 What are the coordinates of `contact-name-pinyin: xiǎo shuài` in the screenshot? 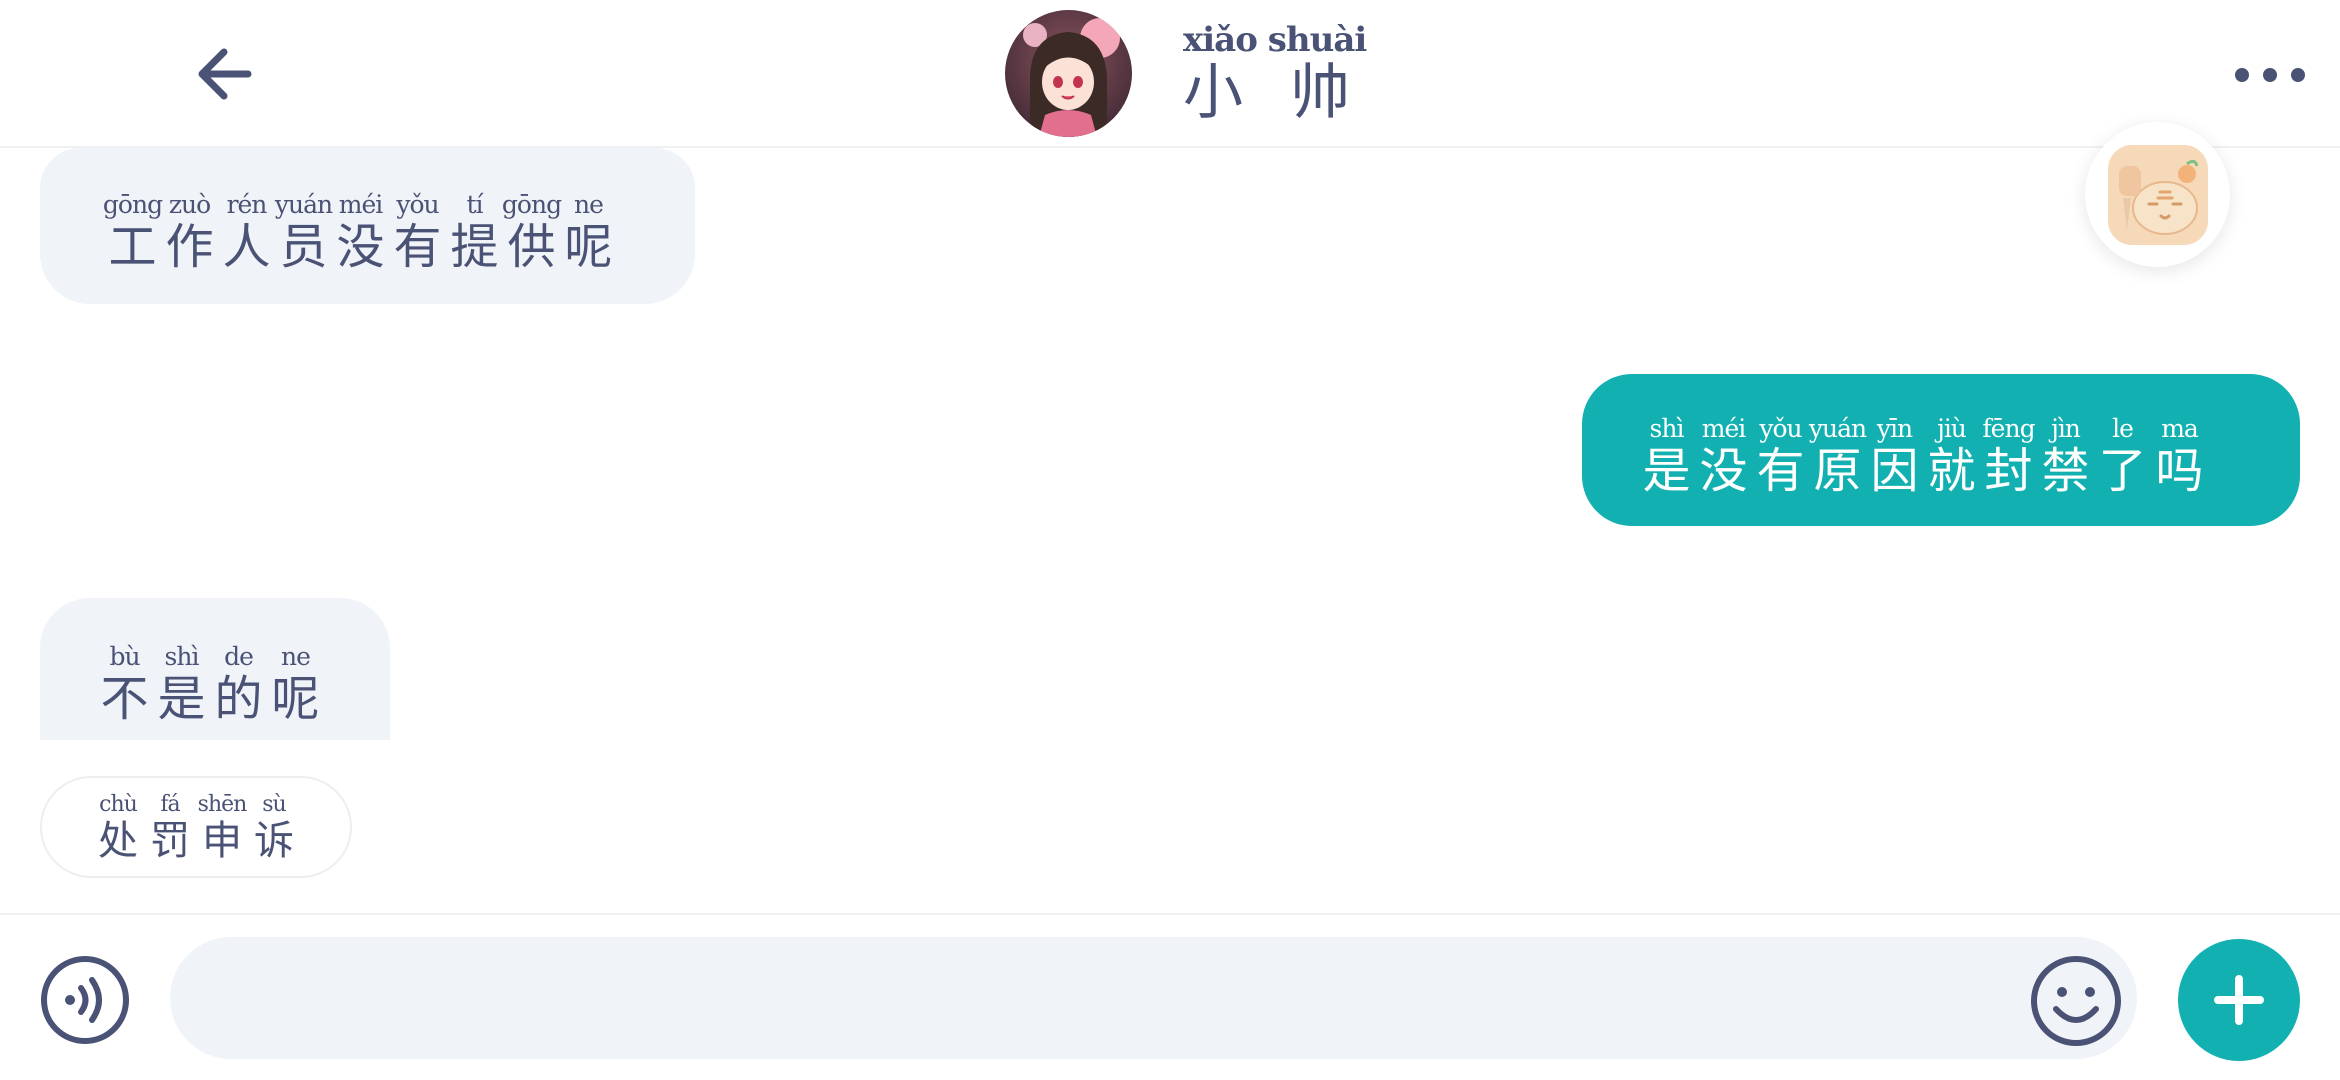 It's located at (1275, 40).